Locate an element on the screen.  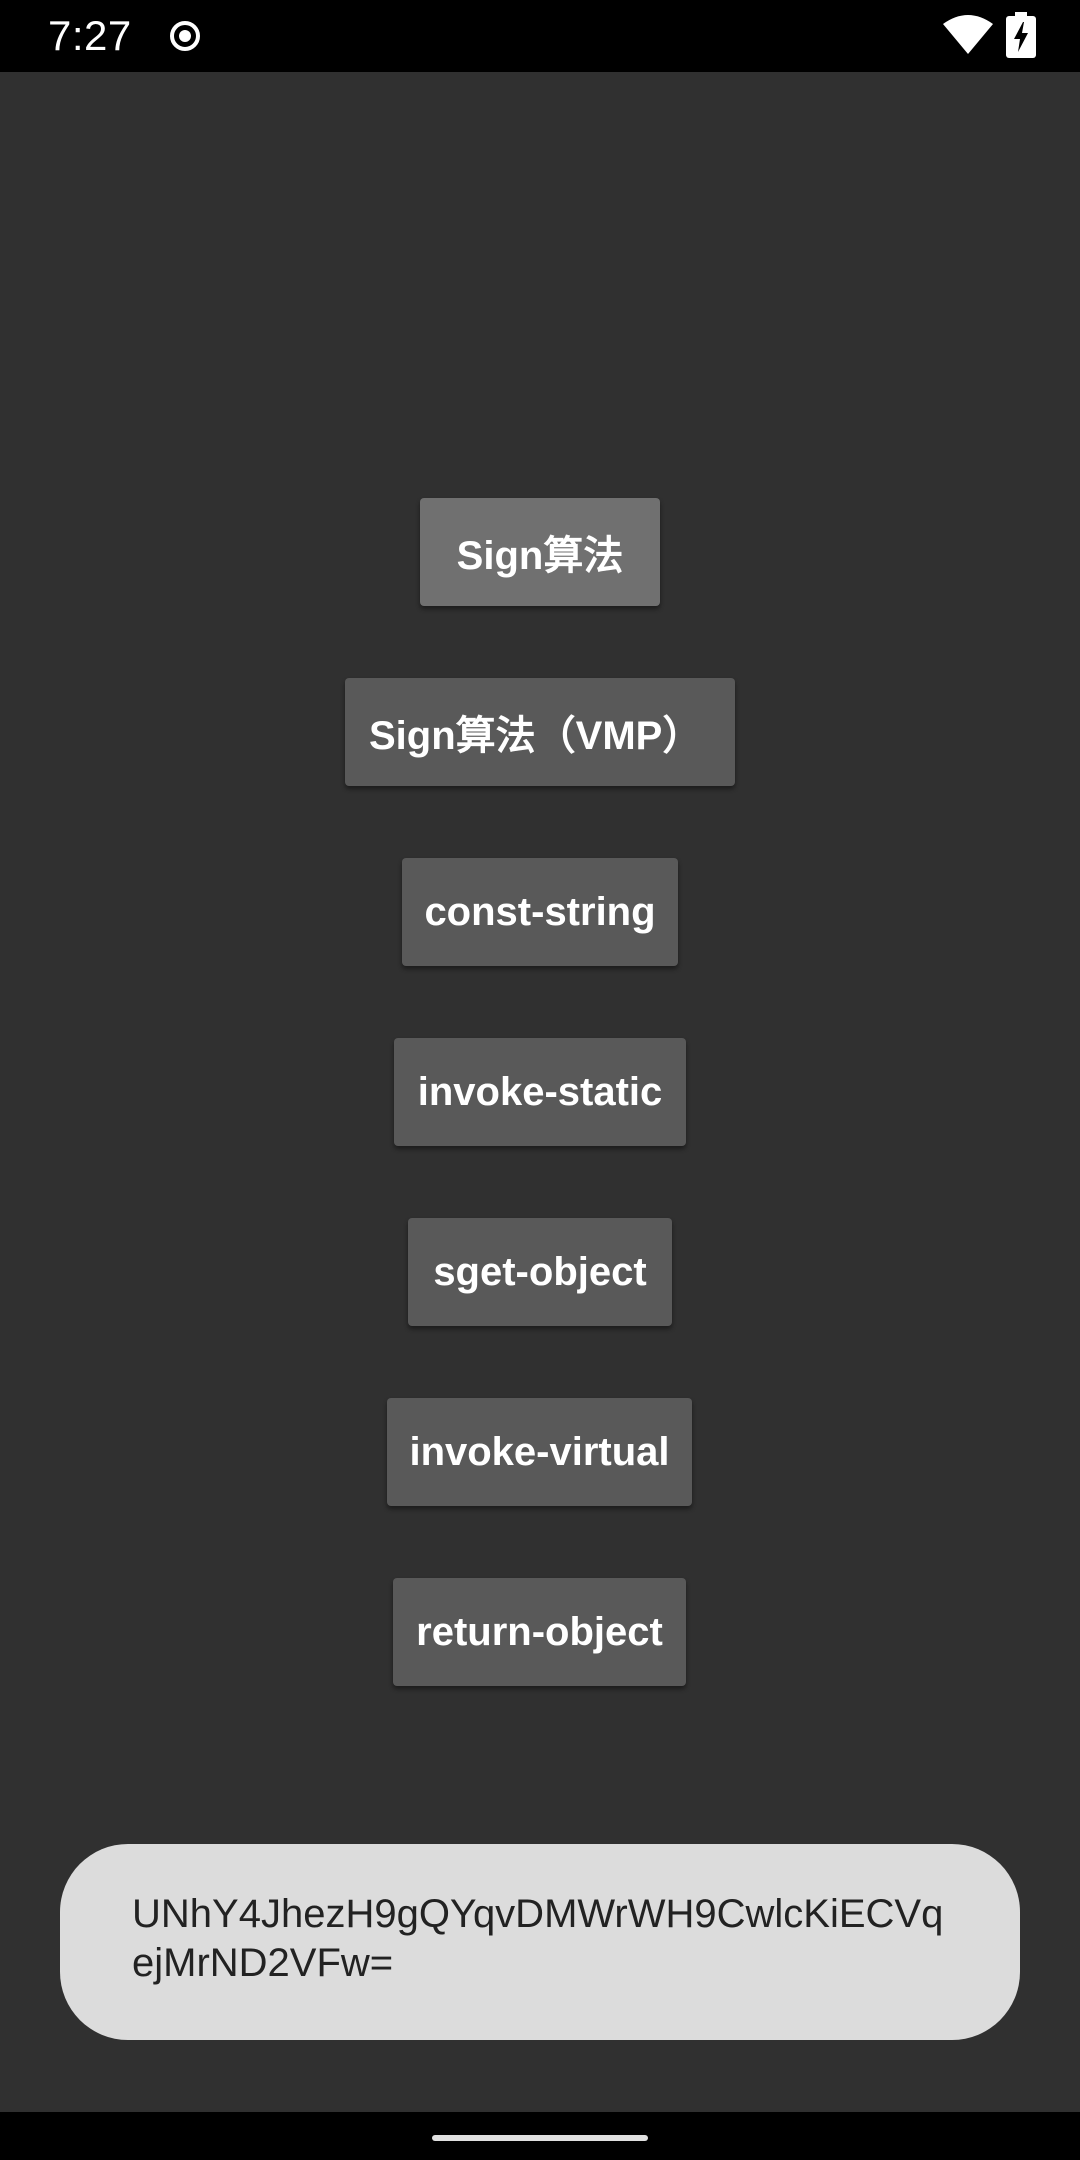
invoke-static-button: invoke-static is located at coordinates (540, 1092).